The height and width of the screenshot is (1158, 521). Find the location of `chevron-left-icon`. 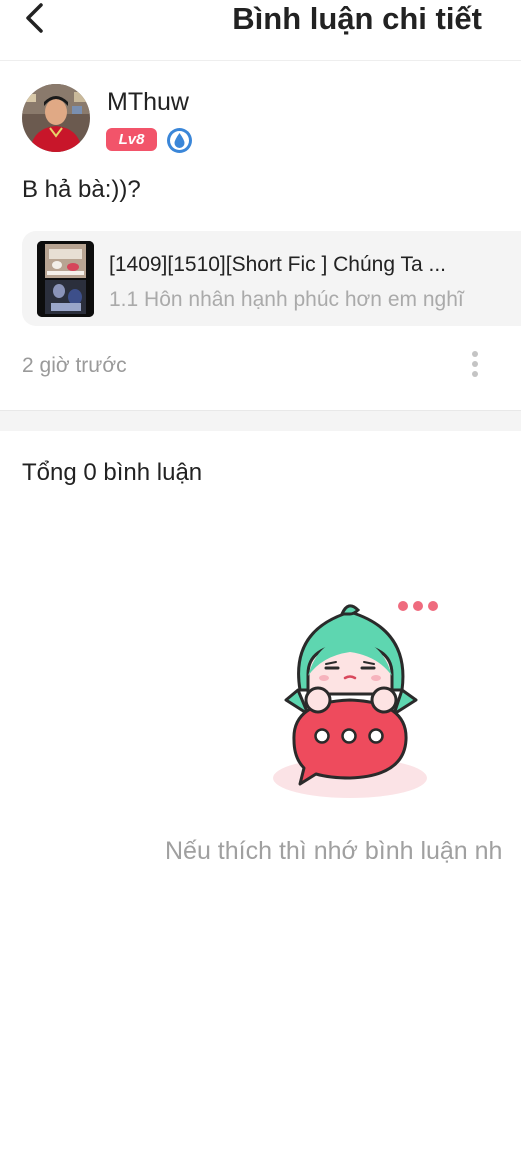

chevron-left-icon is located at coordinates (34, 18).